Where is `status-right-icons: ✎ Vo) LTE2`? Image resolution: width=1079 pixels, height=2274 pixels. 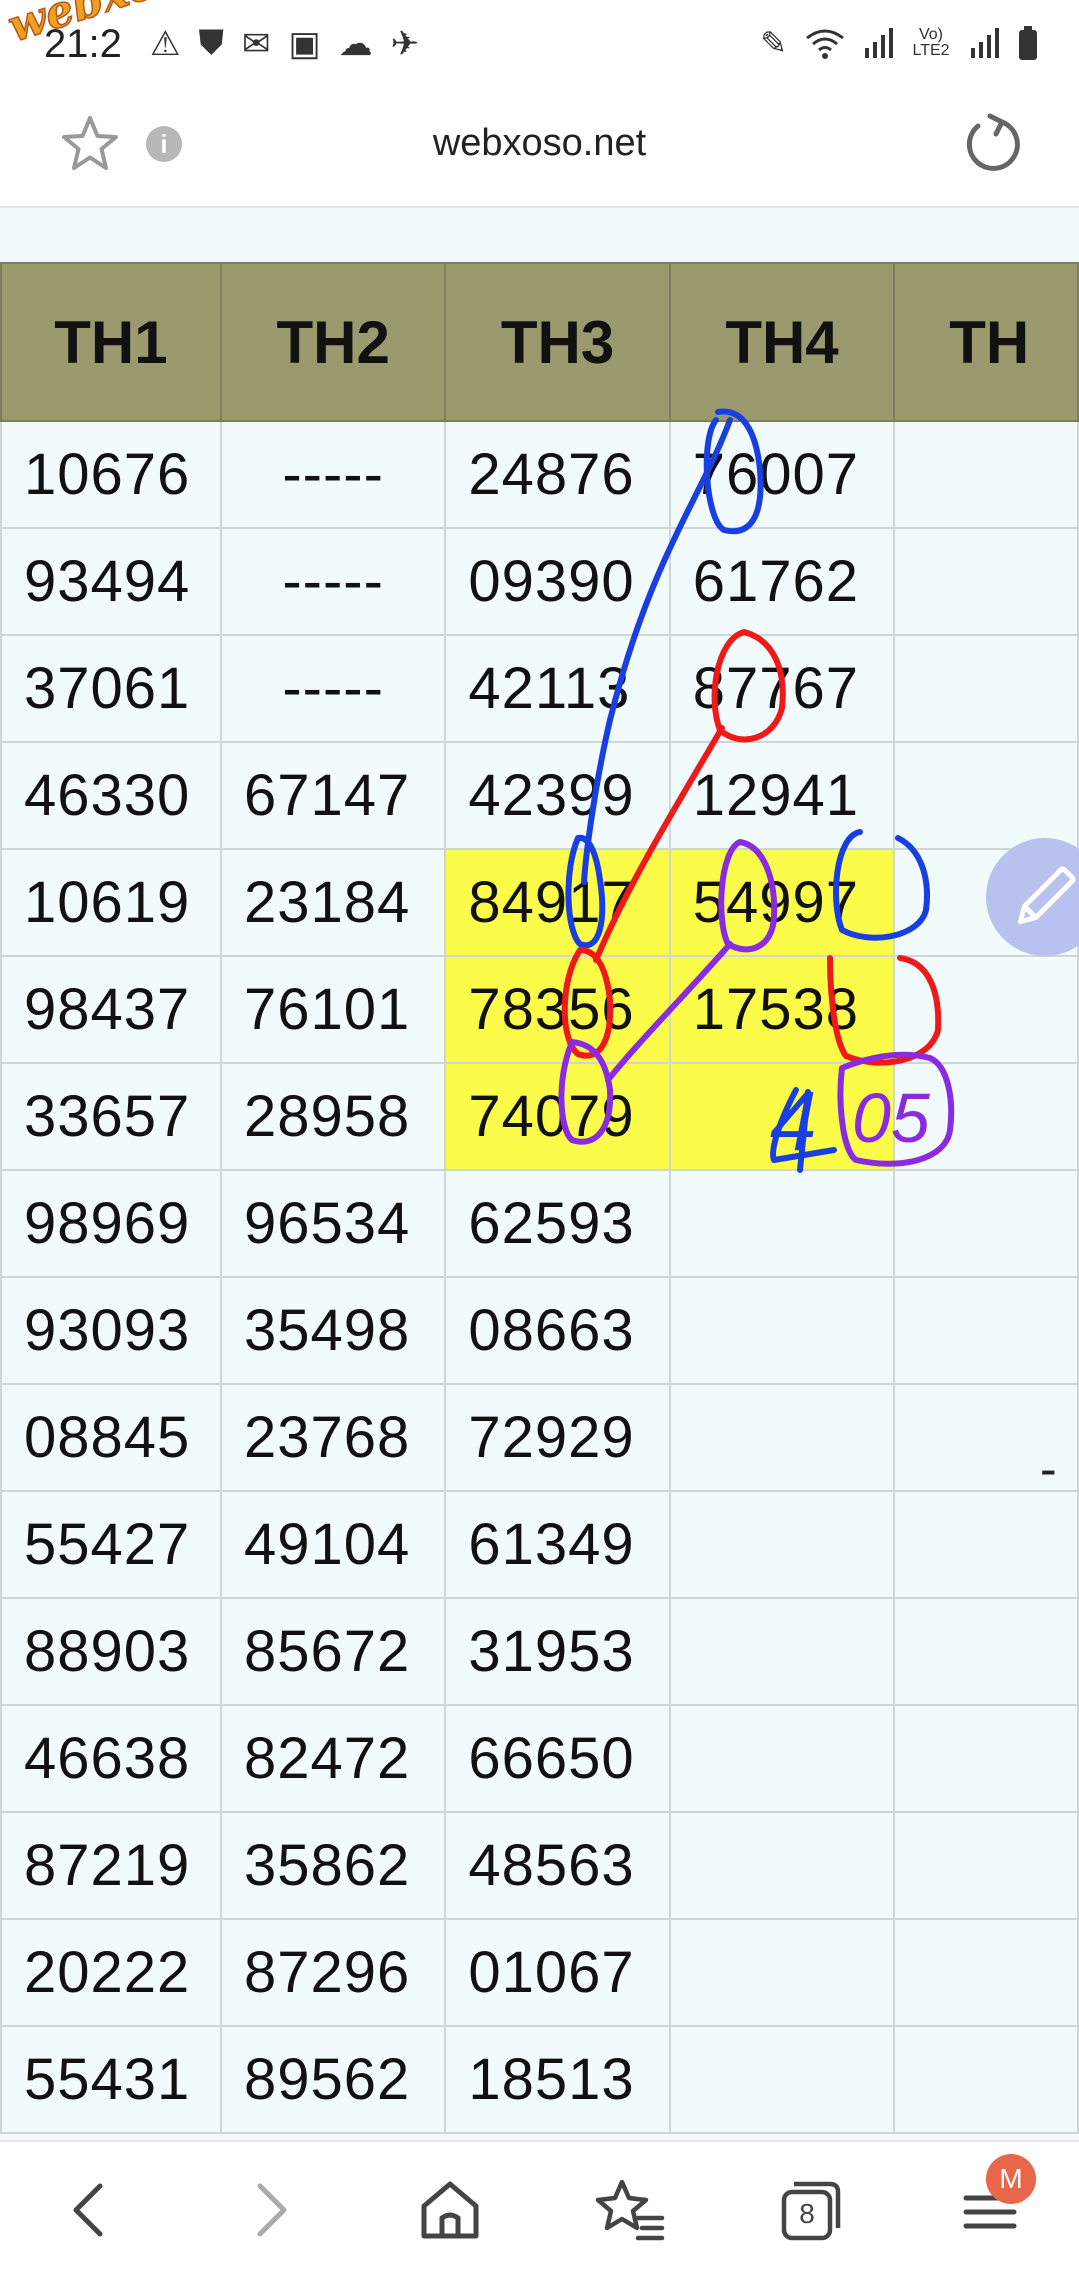 status-right-icons: ✎ Vo) LTE2 is located at coordinates (899, 43).